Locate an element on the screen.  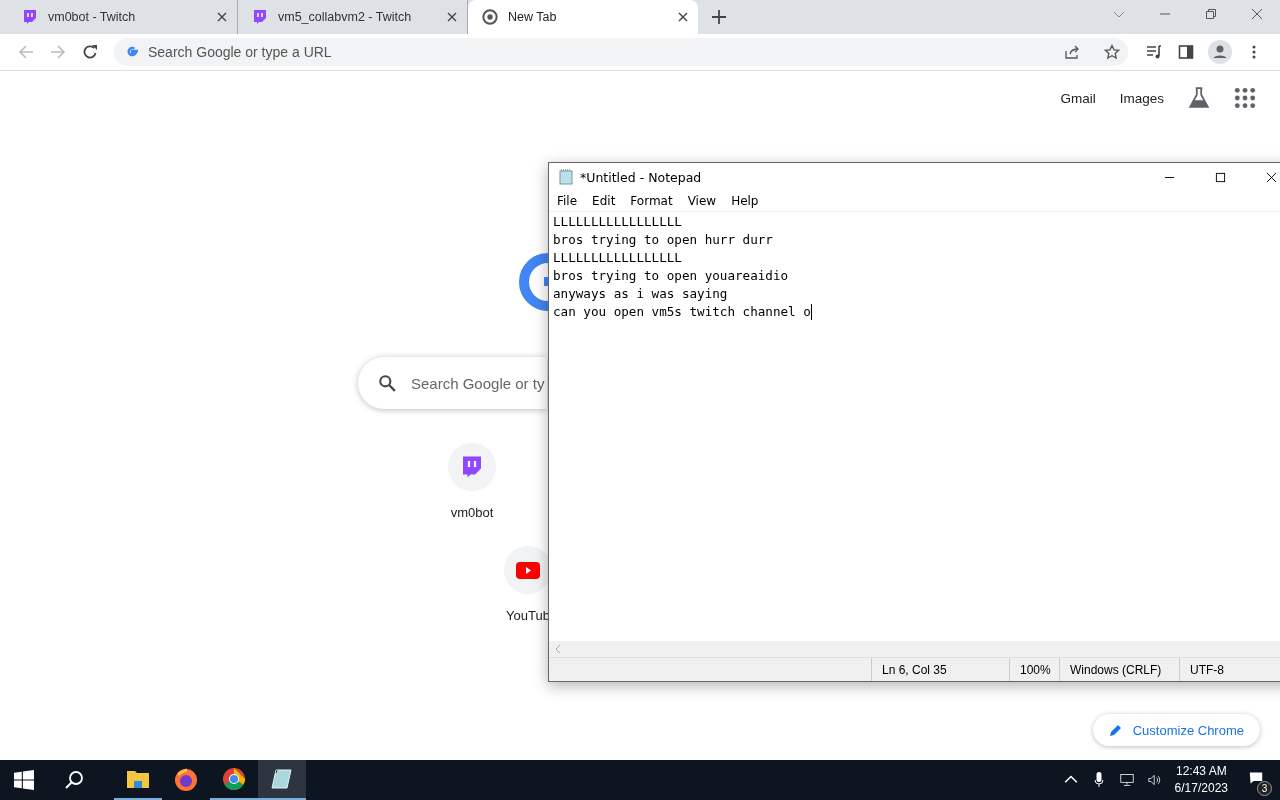
text-cursor is located at coordinates (811, 312).